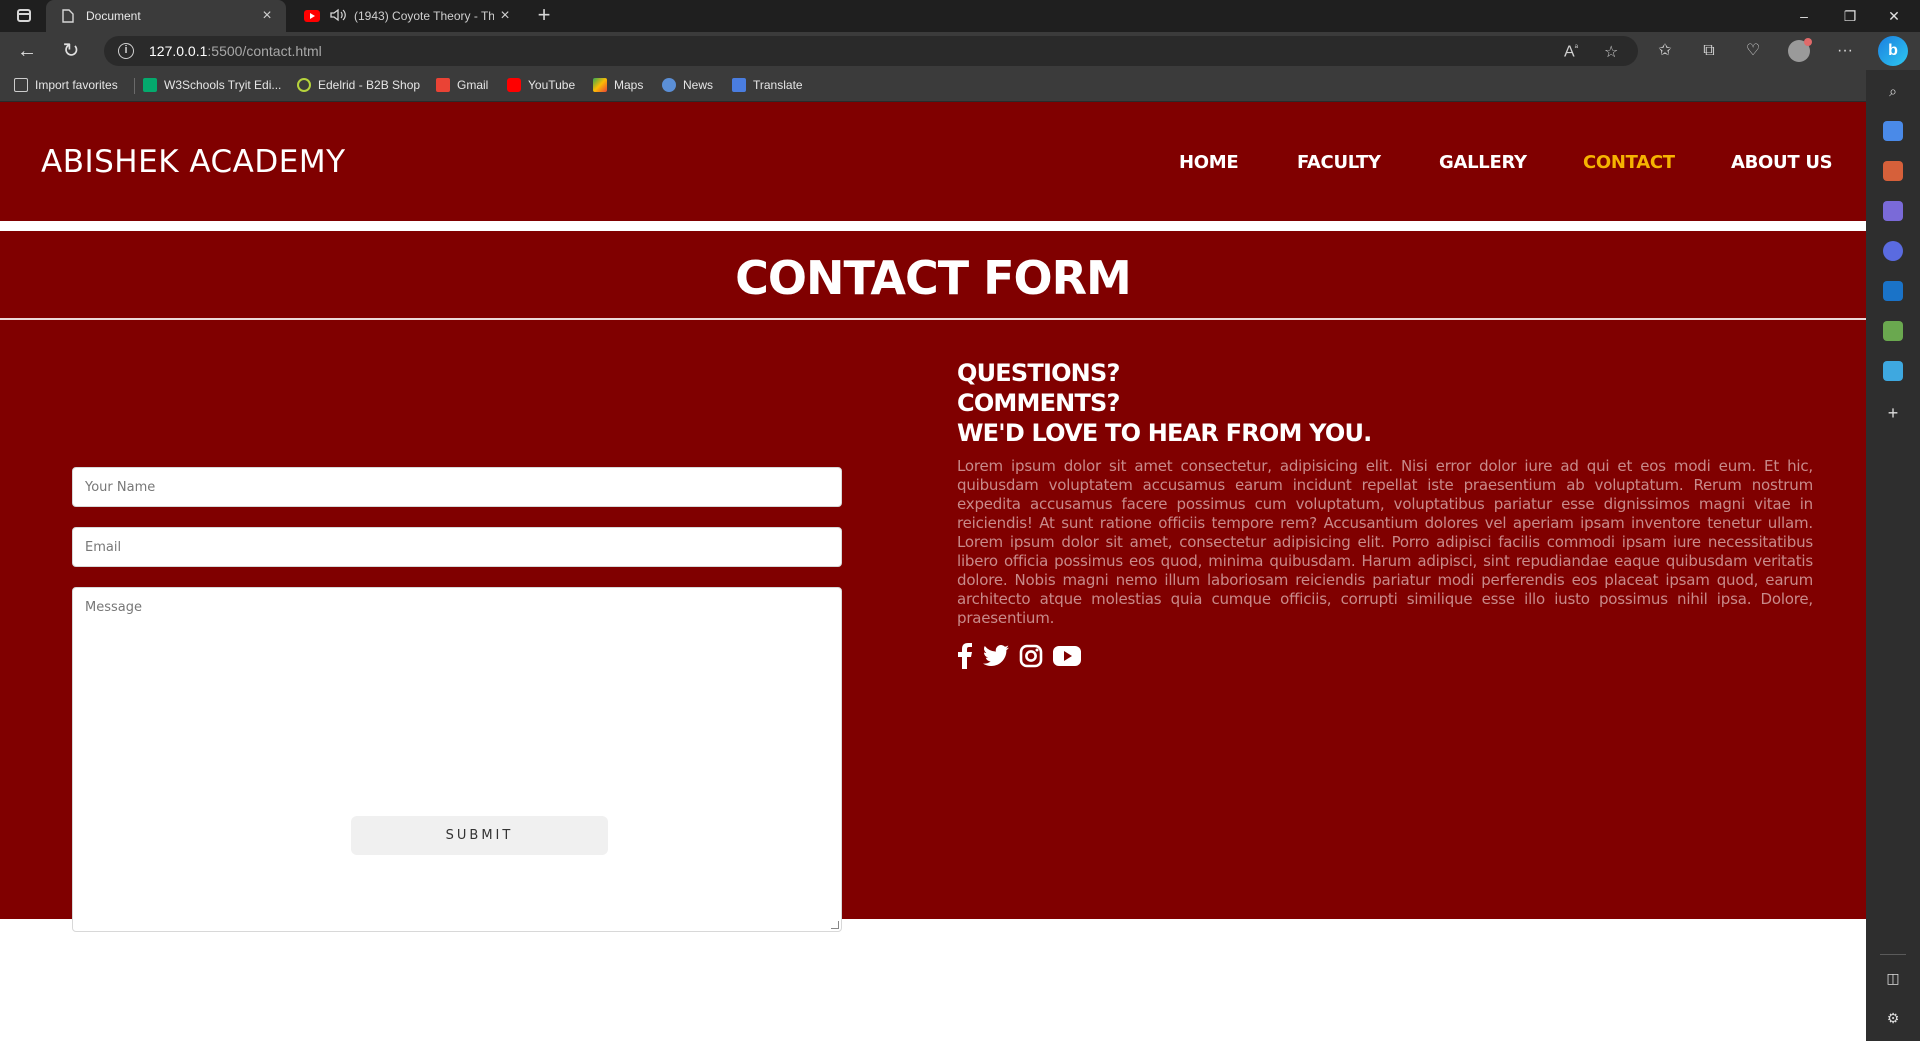 The image size is (1920, 1041). Describe the element at coordinates (24, 16) in the screenshot. I see `tab-actions-icon` at that location.